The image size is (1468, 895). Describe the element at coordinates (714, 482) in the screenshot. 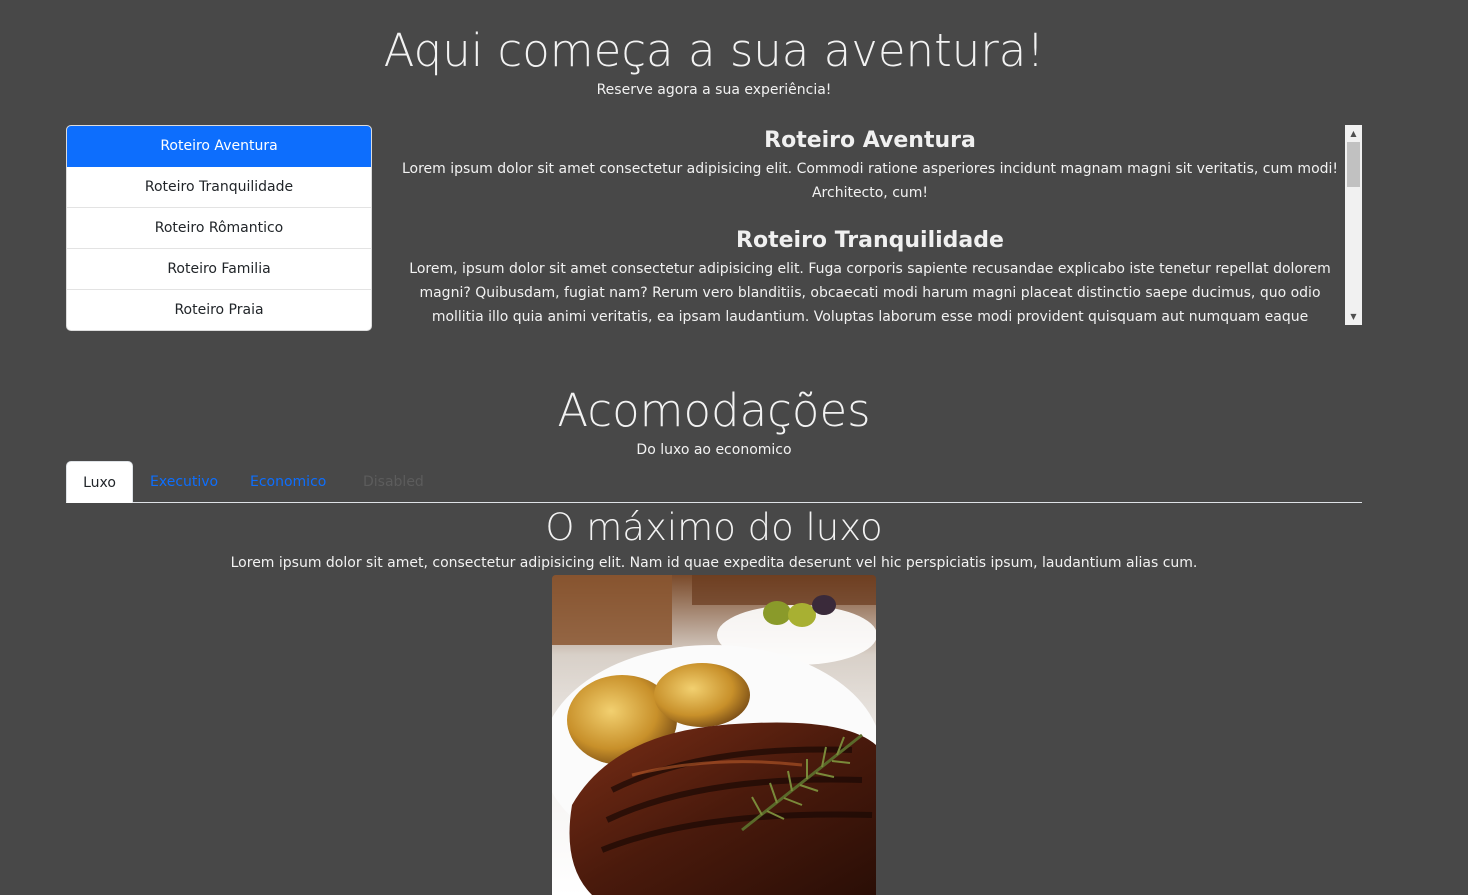

I see `accommodation-tabs: Luxo Executivo Economico Disabled` at that location.